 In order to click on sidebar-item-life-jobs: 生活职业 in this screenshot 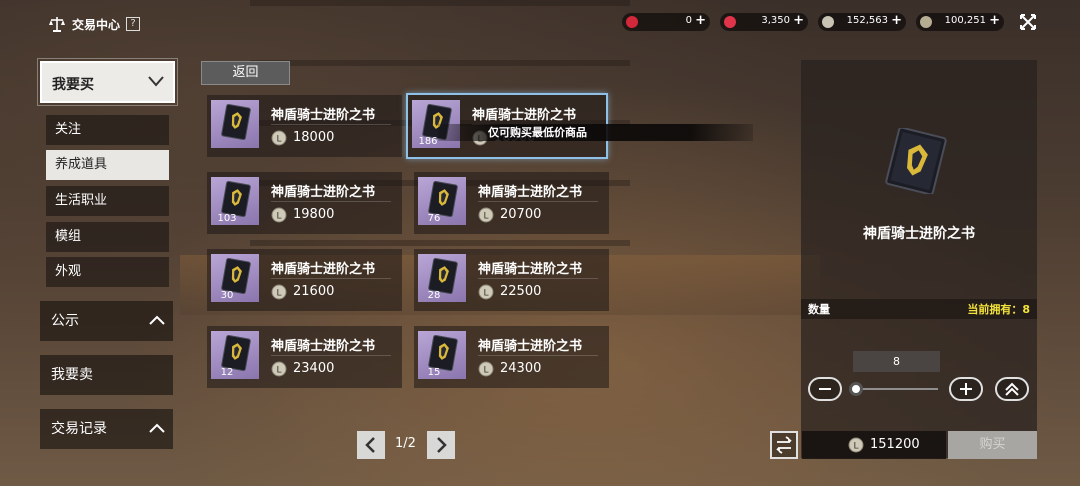, I will do `click(107, 201)`.